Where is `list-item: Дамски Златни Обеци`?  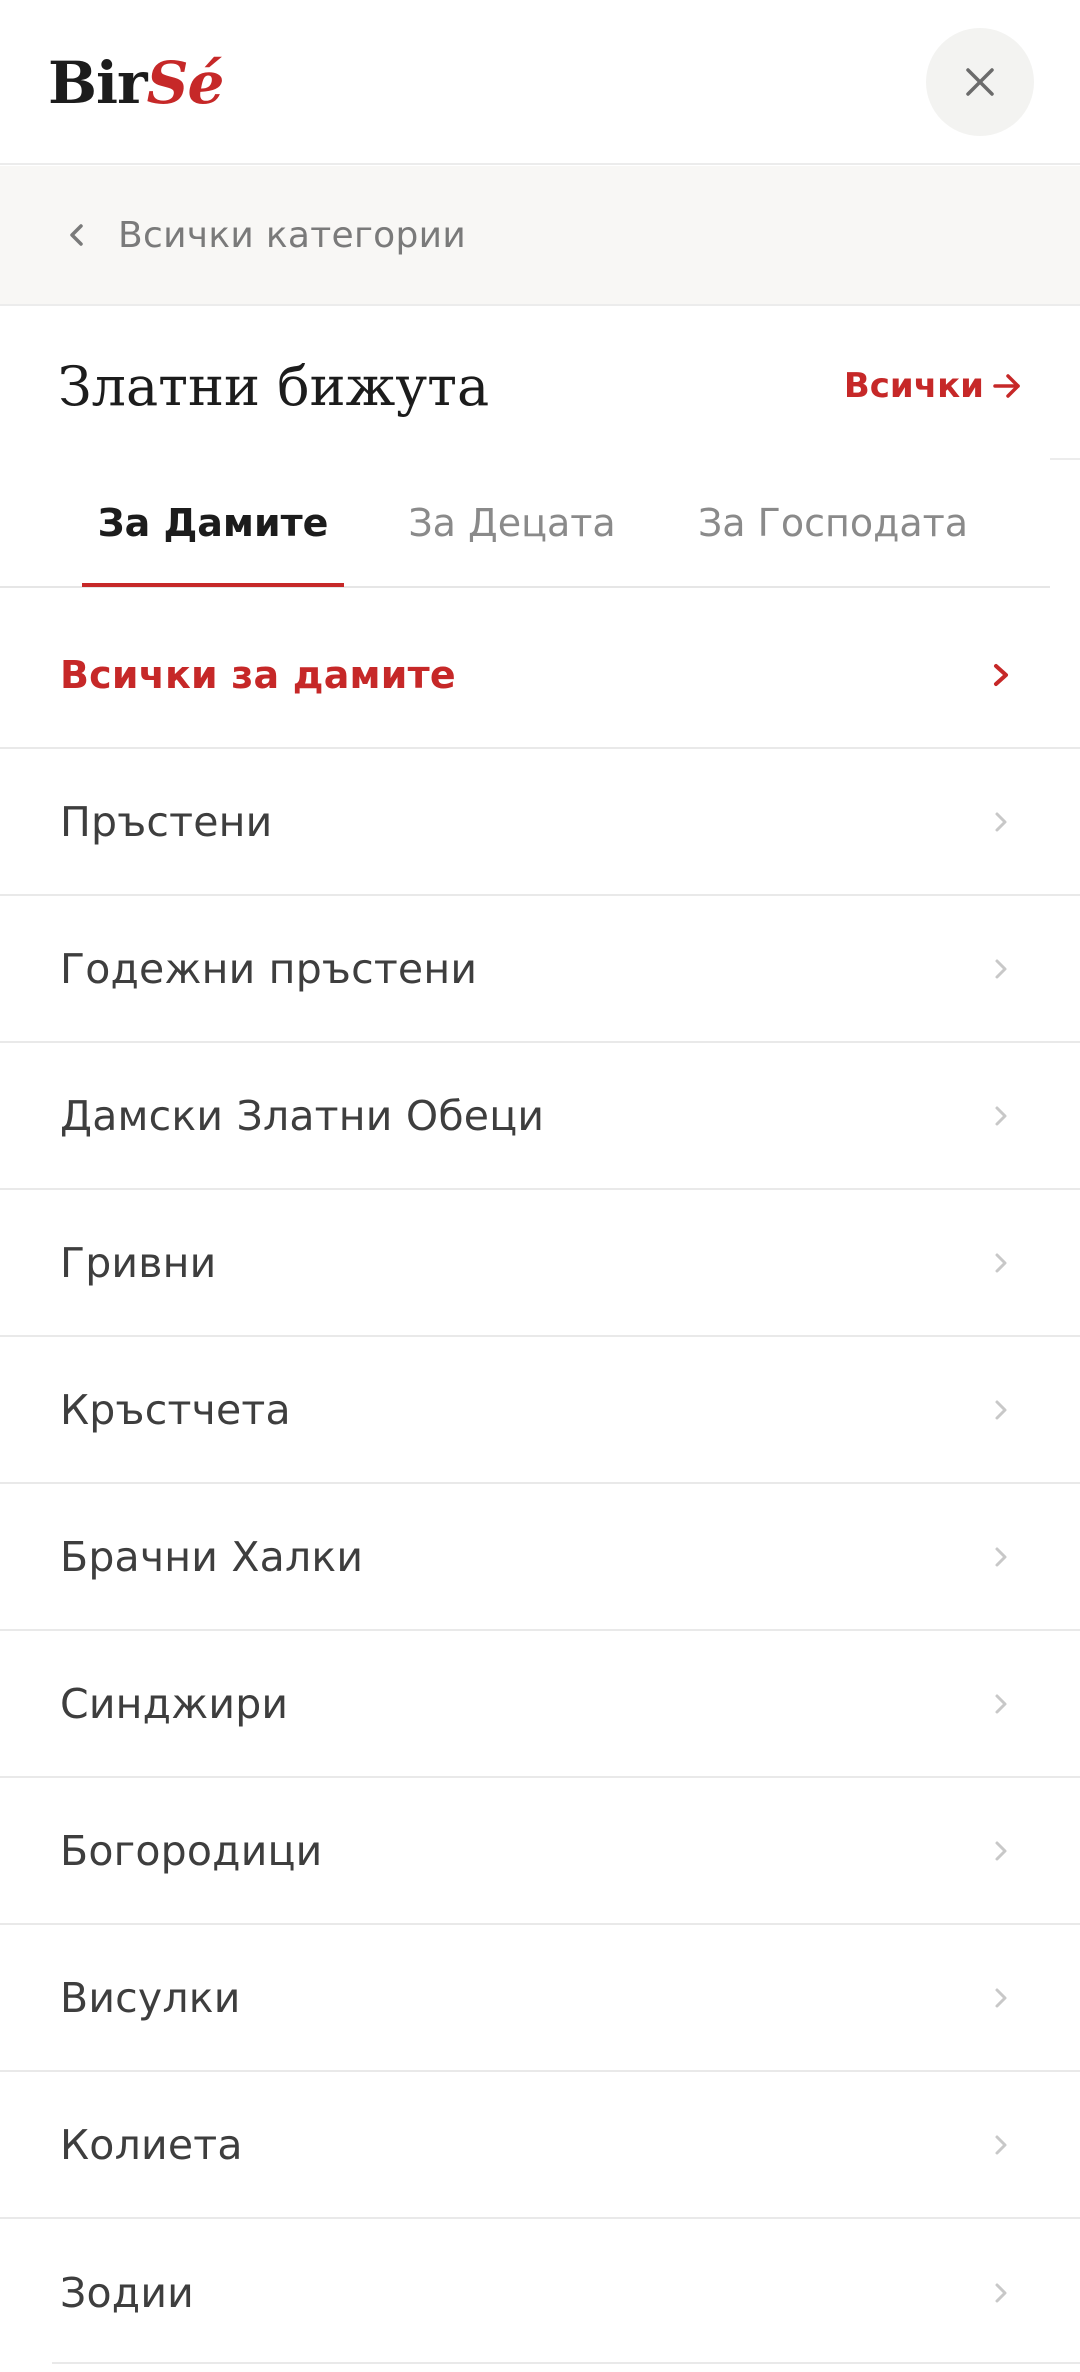
list-item: Дамски Златни Обеци is located at coordinates (540, 1116).